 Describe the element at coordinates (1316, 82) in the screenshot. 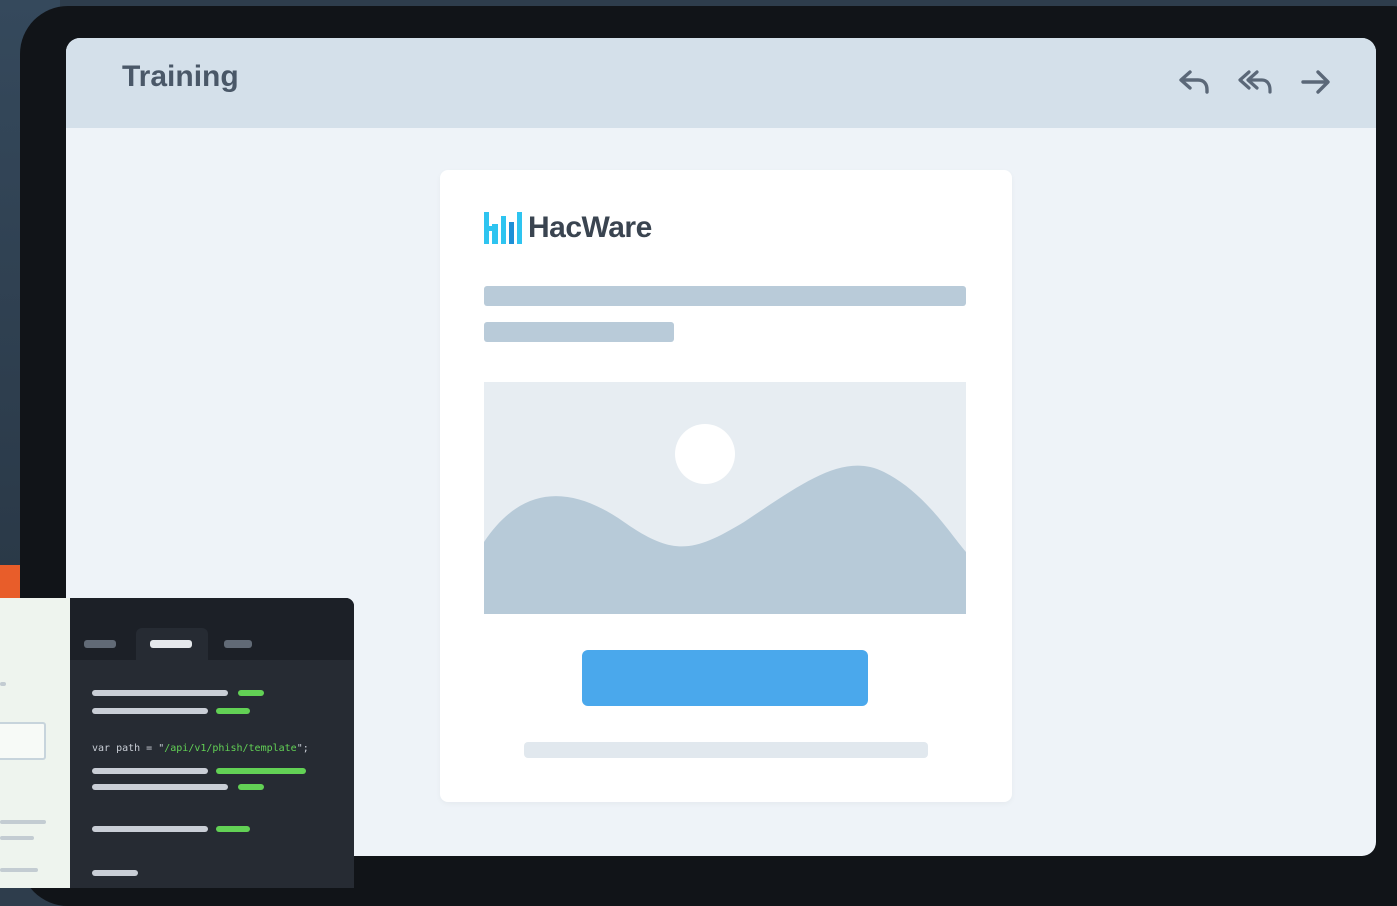

I see `forward-icon` at that location.